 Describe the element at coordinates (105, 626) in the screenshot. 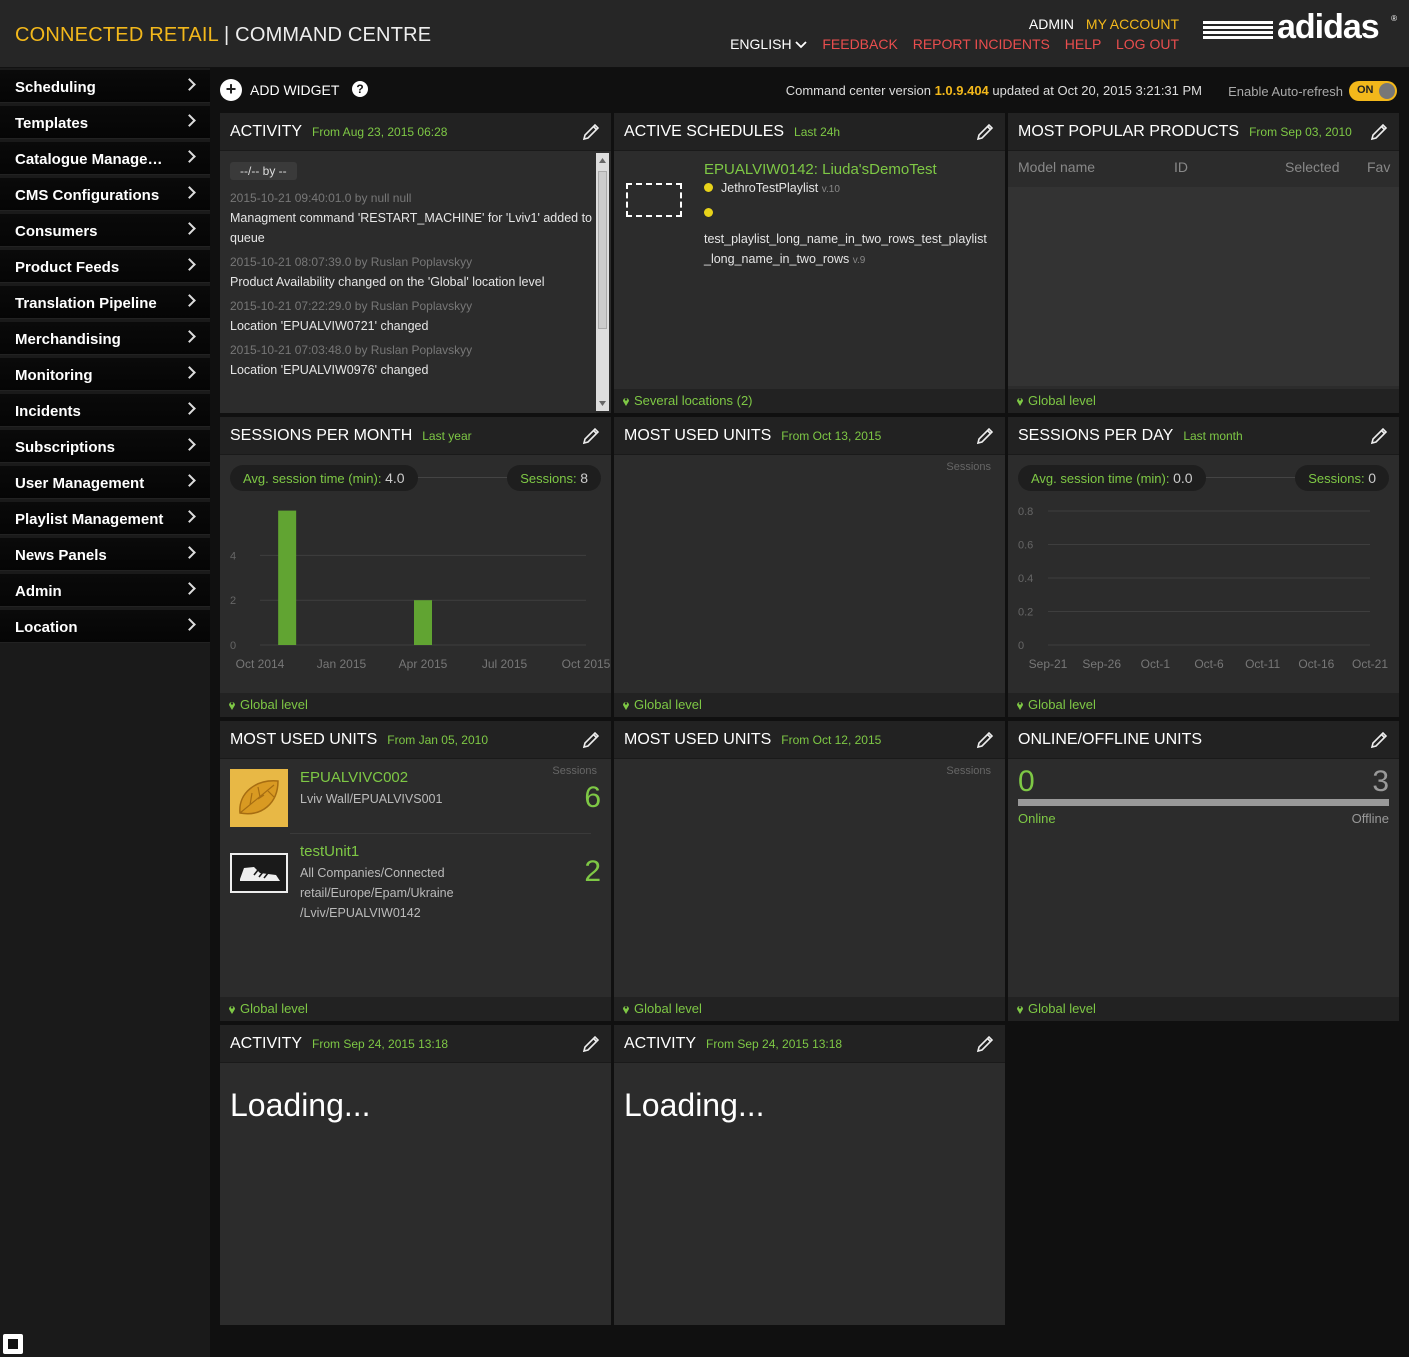

I see `sidebar-item-location: Location` at that location.